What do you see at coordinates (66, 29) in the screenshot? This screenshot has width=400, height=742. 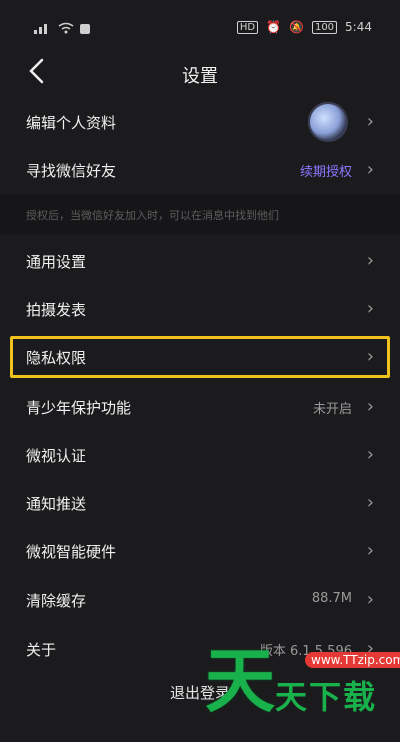 I see `wifi-icon` at bounding box center [66, 29].